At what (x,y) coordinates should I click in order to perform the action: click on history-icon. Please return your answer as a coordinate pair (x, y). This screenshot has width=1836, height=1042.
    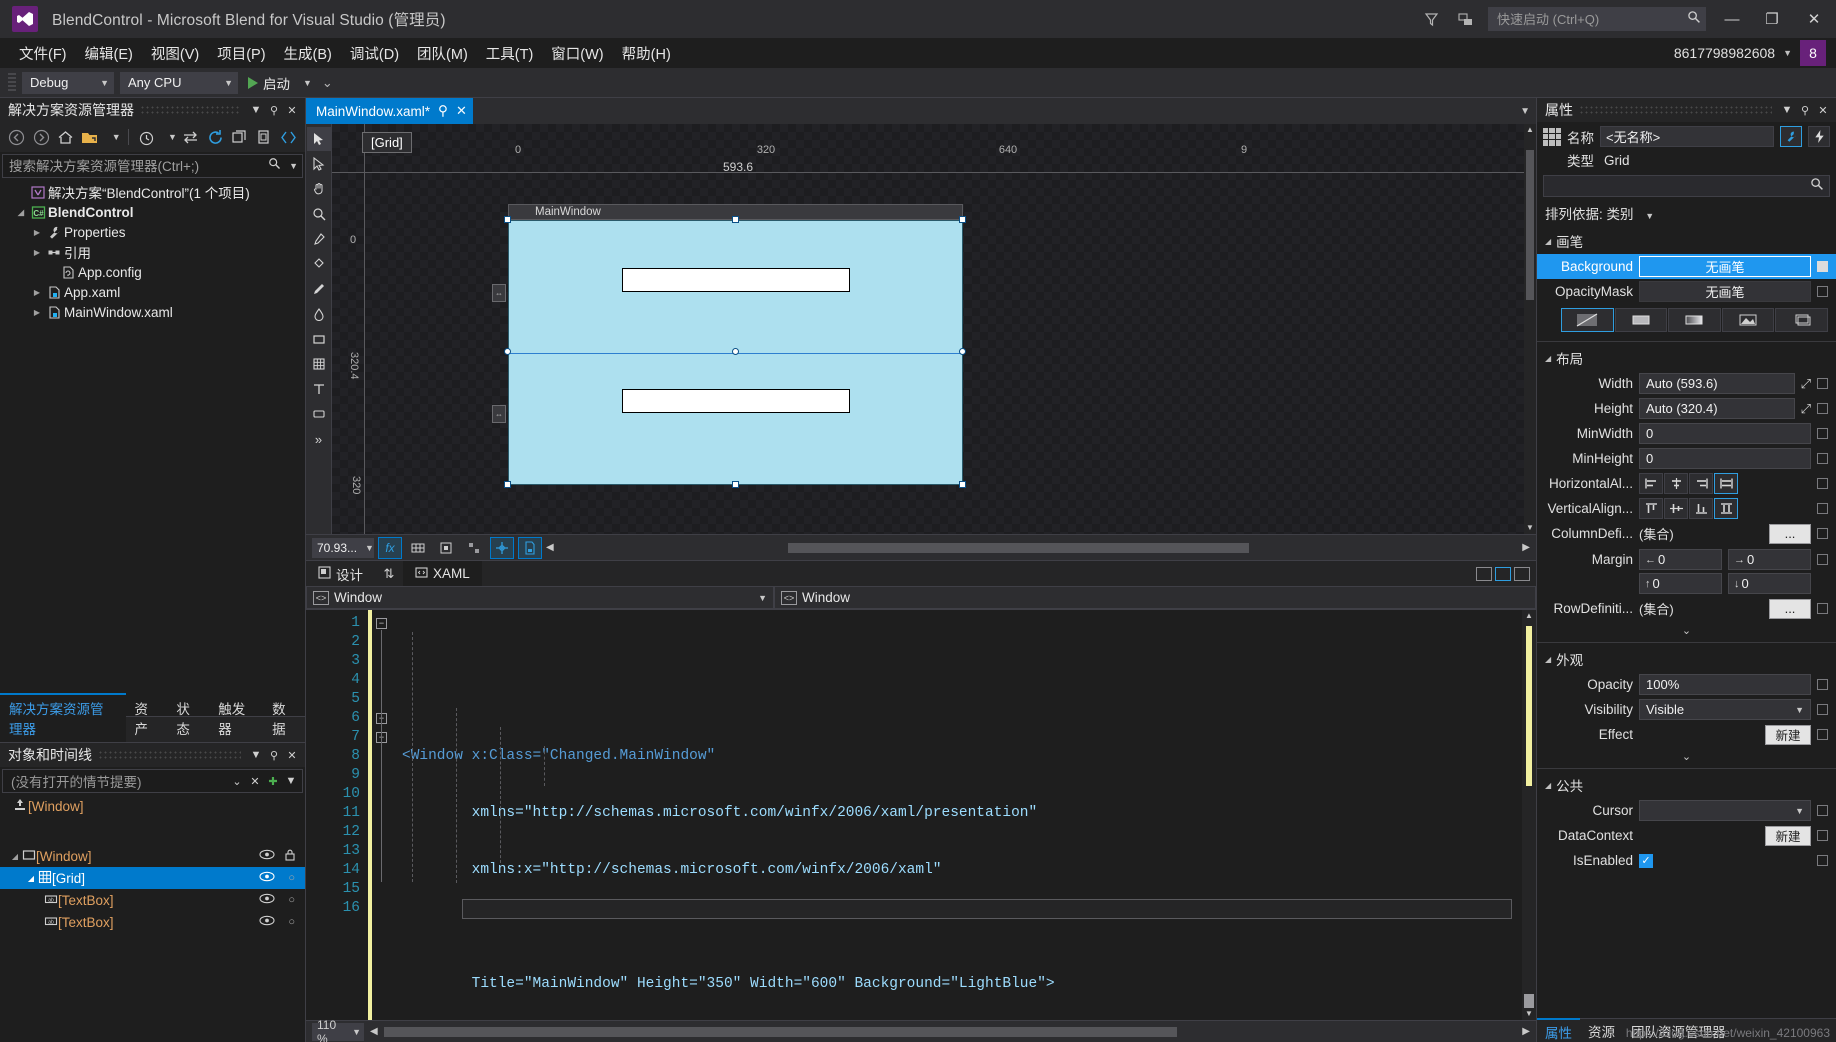
    Looking at the image, I should click on (146, 137).